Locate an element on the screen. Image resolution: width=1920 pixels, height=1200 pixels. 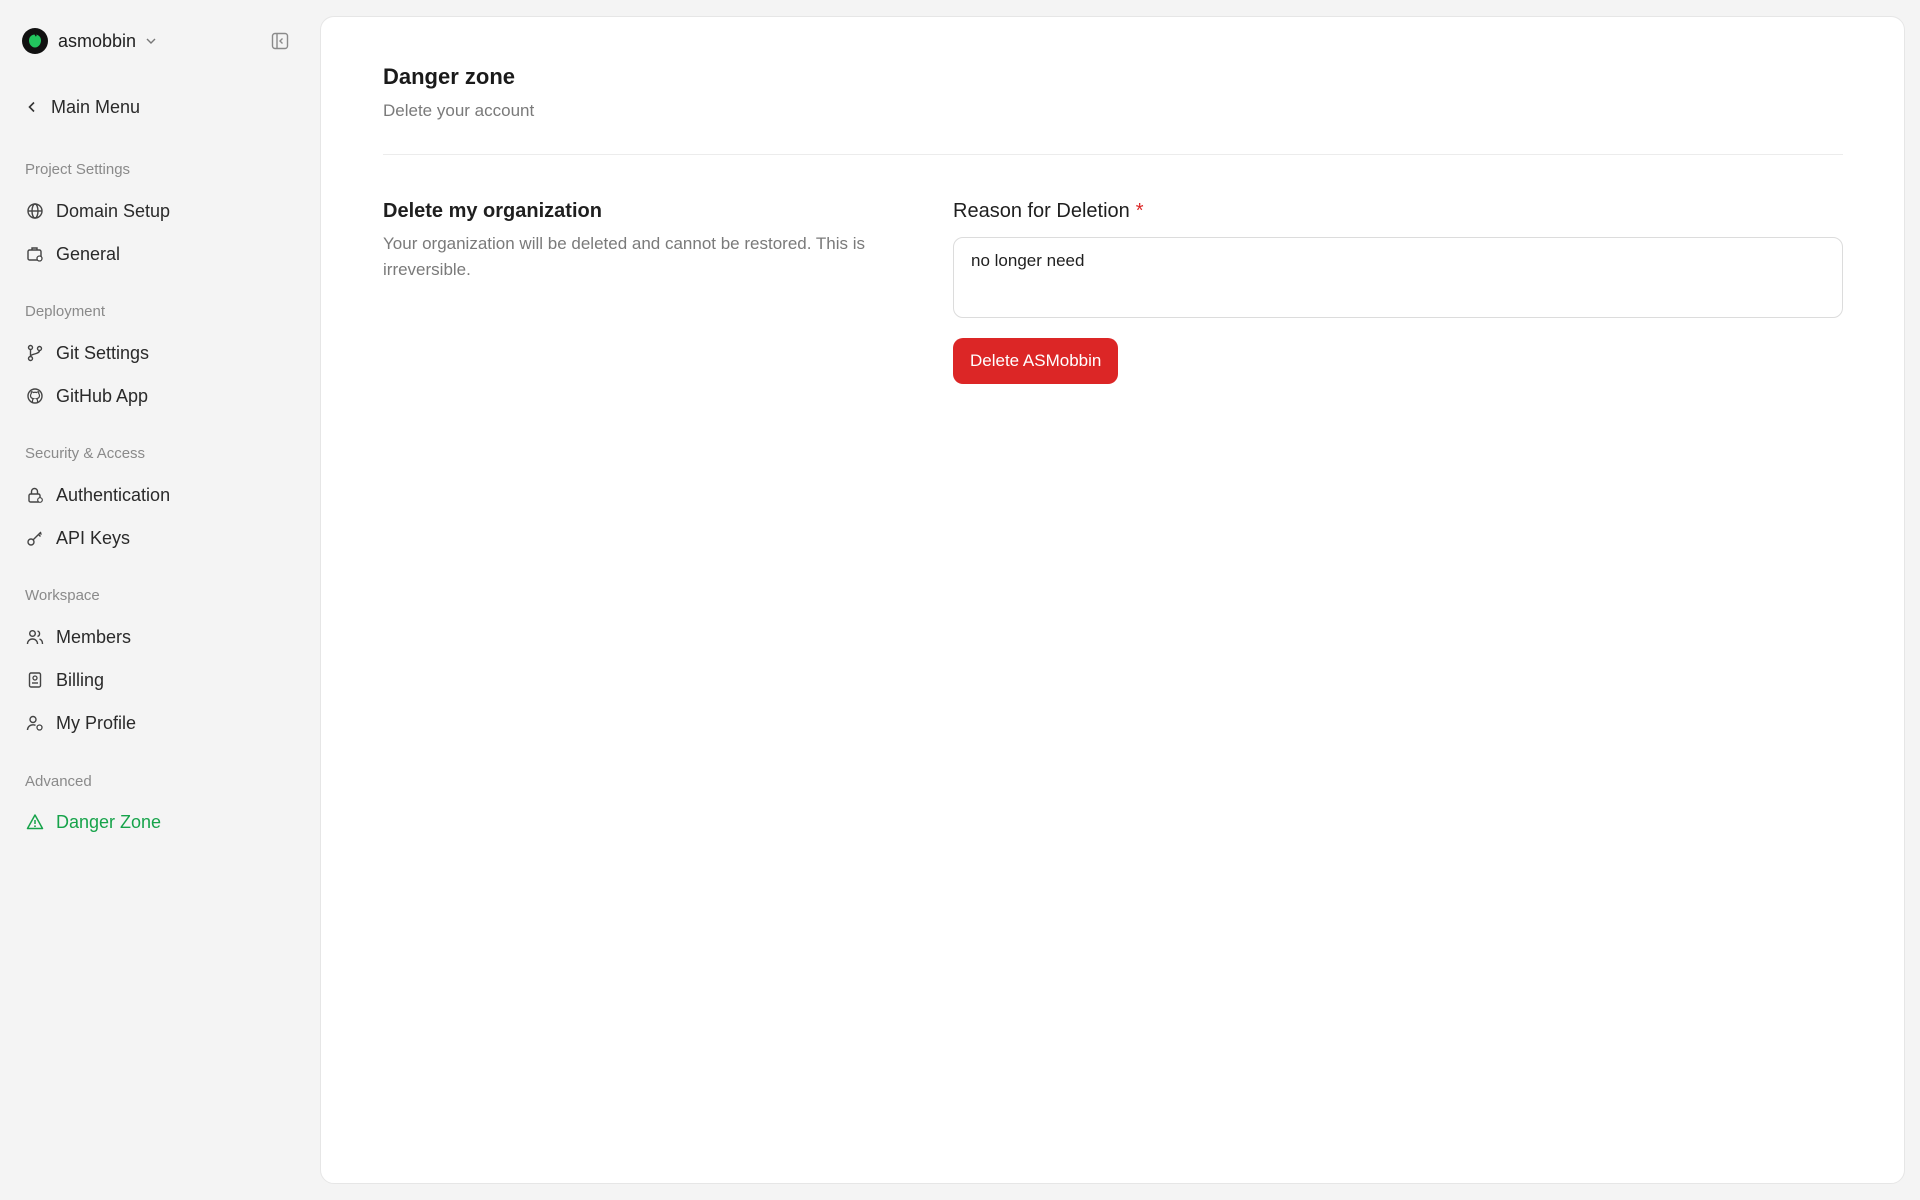
page-title: Danger zone is located at coordinates (449, 76).